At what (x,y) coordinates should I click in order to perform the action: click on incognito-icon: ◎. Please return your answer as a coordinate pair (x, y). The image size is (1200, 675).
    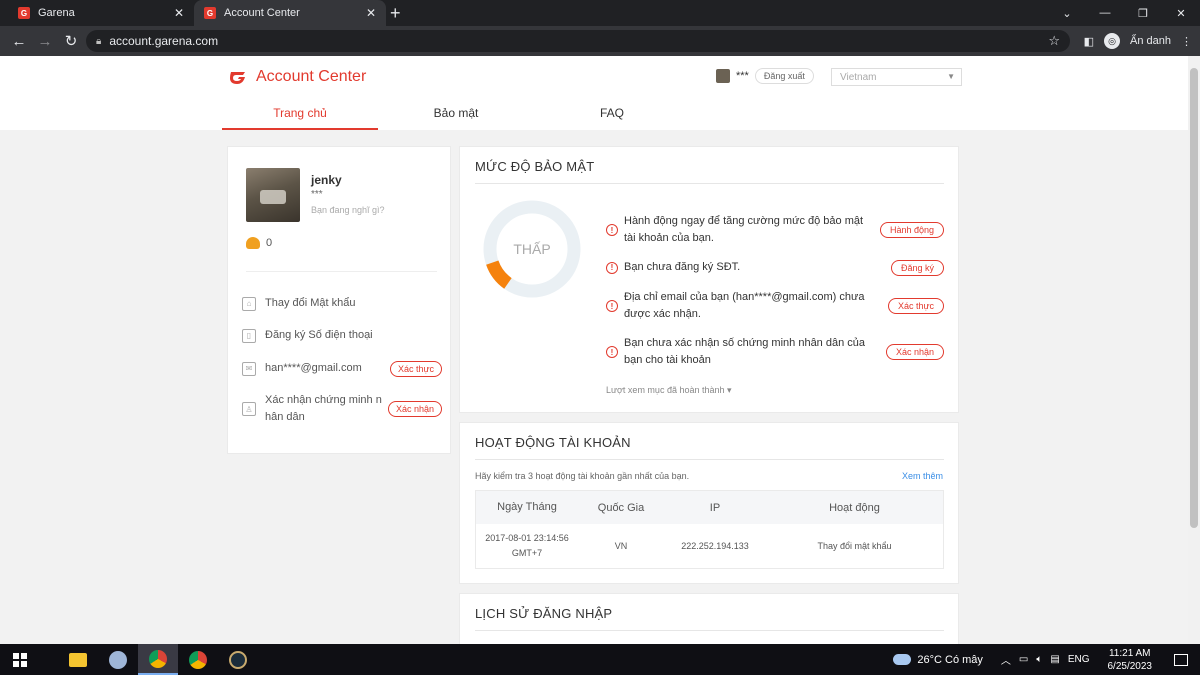
    Looking at the image, I should click on (1112, 41).